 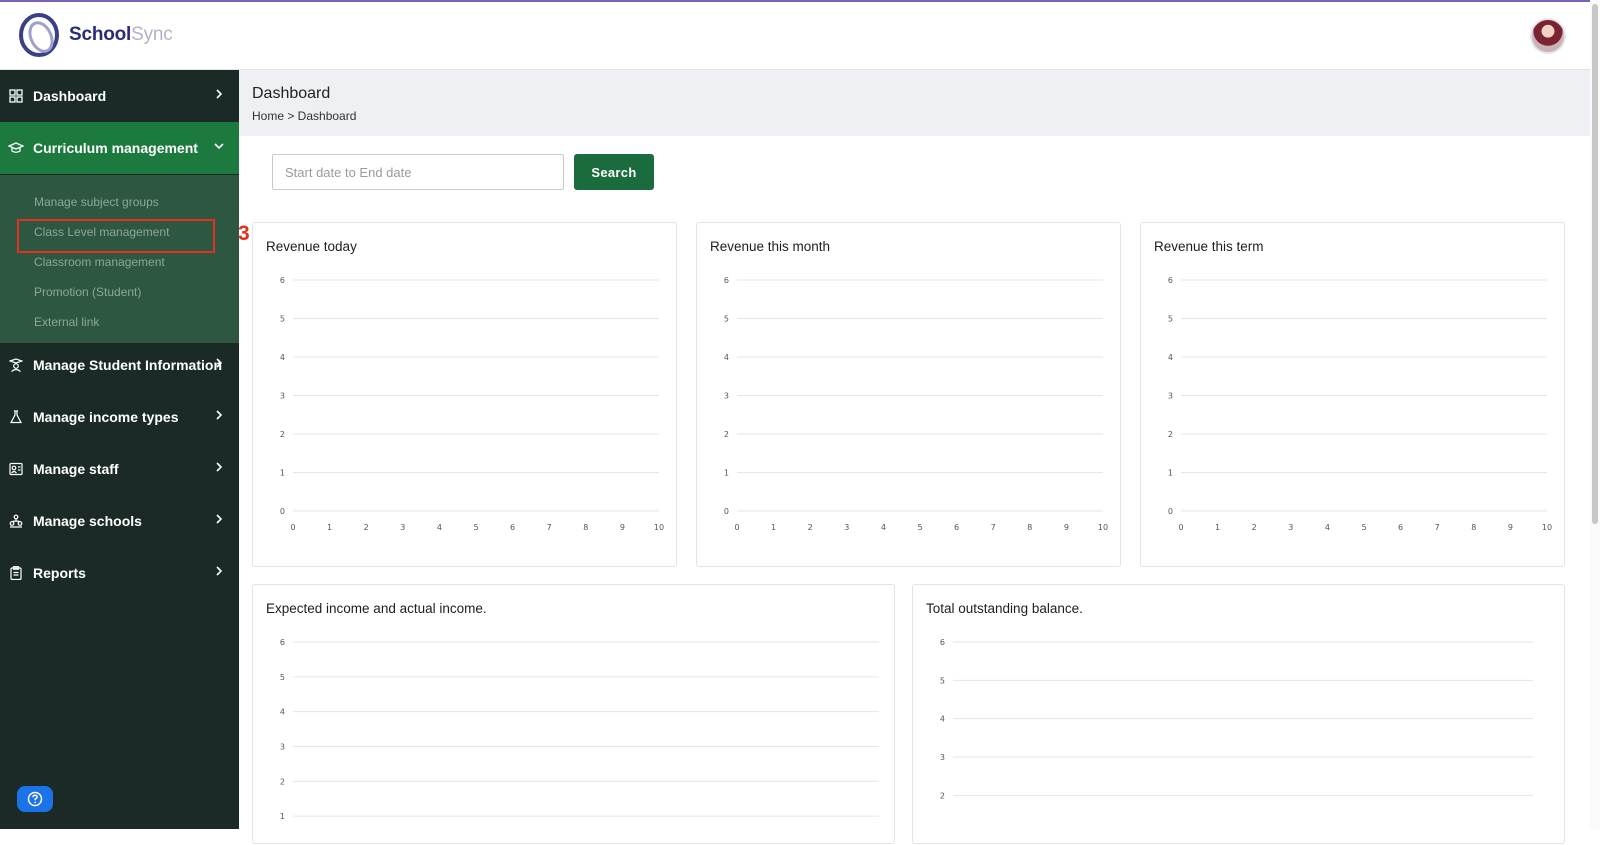 What do you see at coordinates (291, 93) in the screenshot?
I see `page-title: Dashboard` at bounding box center [291, 93].